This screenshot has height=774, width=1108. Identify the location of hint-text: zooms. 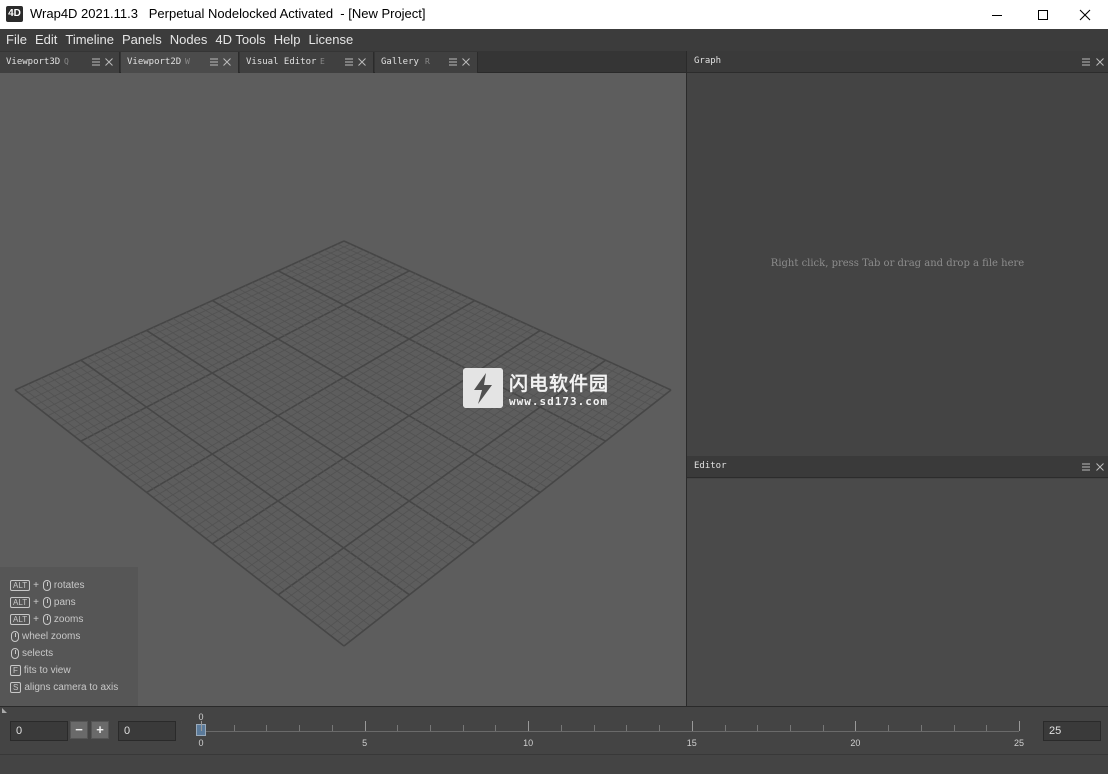
(68, 619).